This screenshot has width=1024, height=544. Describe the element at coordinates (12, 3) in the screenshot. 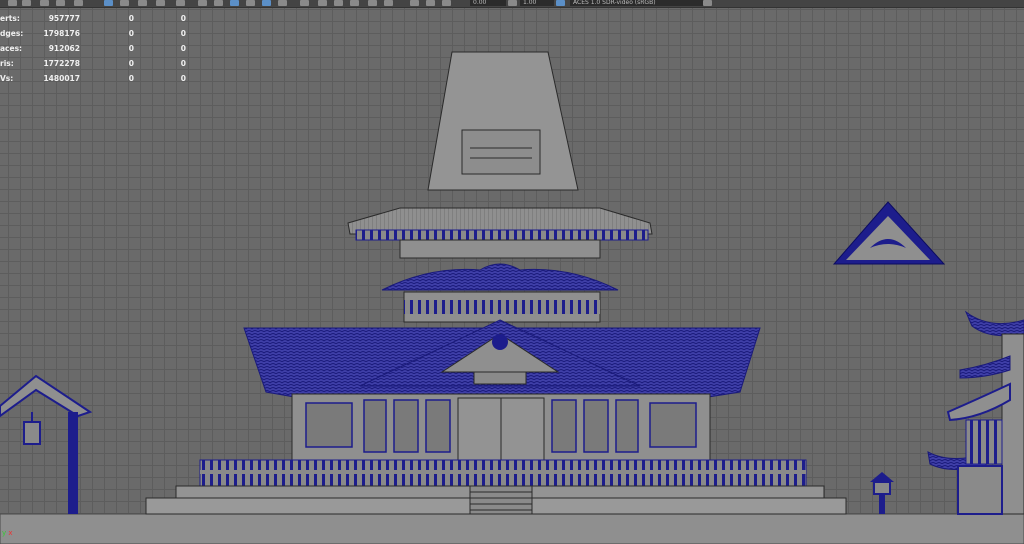

I see `camera-icon` at that location.